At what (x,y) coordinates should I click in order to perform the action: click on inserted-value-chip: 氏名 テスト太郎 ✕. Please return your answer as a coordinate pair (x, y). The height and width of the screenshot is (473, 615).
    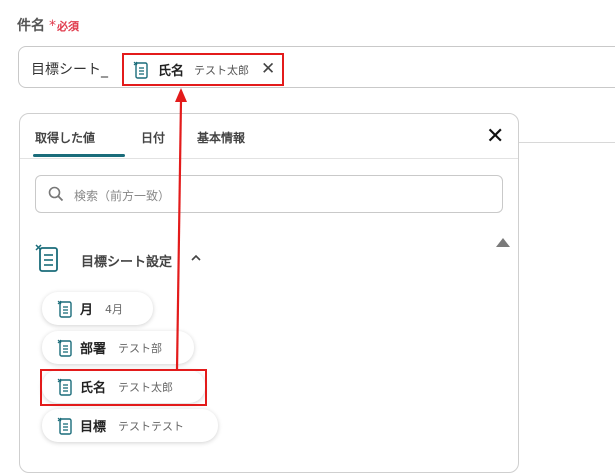
    Looking at the image, I should click on (203, 69).